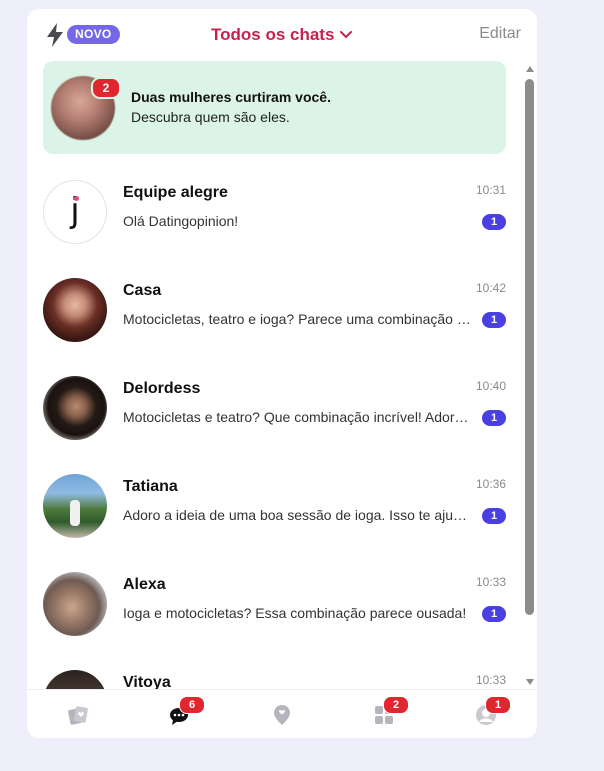 The image size is (604, 771). What do you see at coordinates (93, 34) in the screenshot?
I see `new-badge: NOVO` at bounding box center [93, 34].